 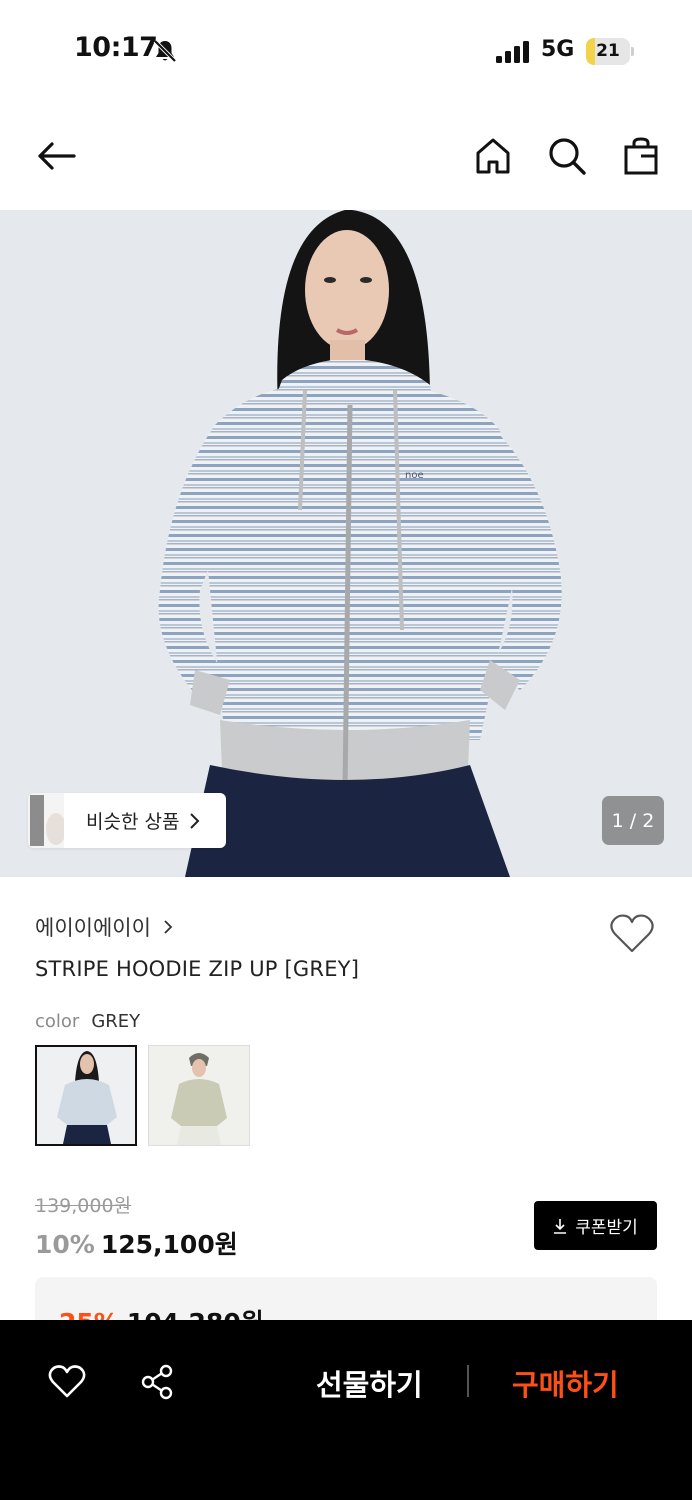 What do you see at coordinates (169, 1244) in the screenshot?
I see `sale-price: 125,100원` at bounding box center [169, 1244].